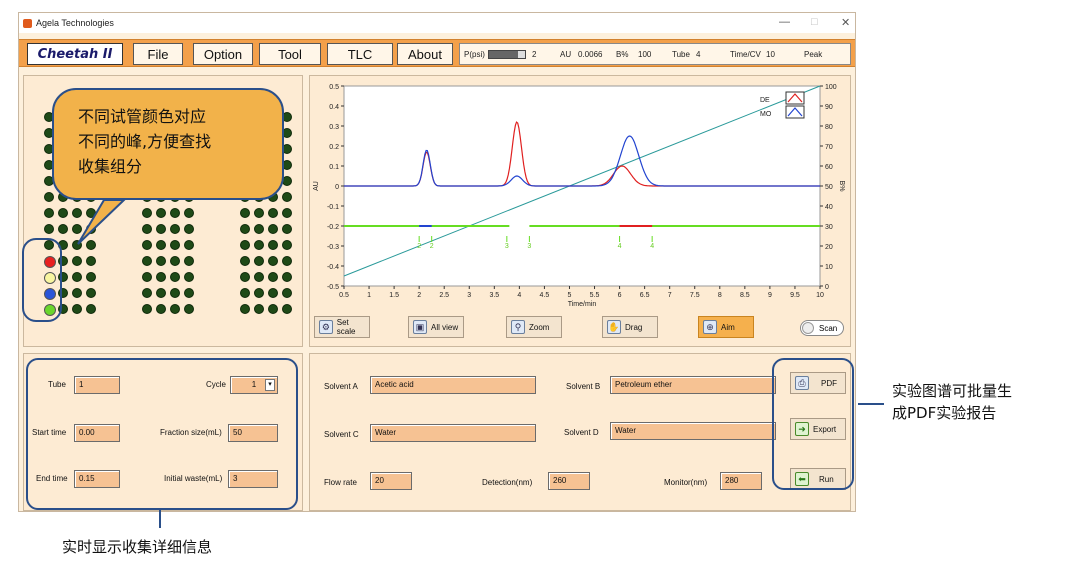 Image resolution: width=1067 pixels, height=571 pixels. I want to click on callout-line-2: 不同的峰,方便查找, so click(145, 141).